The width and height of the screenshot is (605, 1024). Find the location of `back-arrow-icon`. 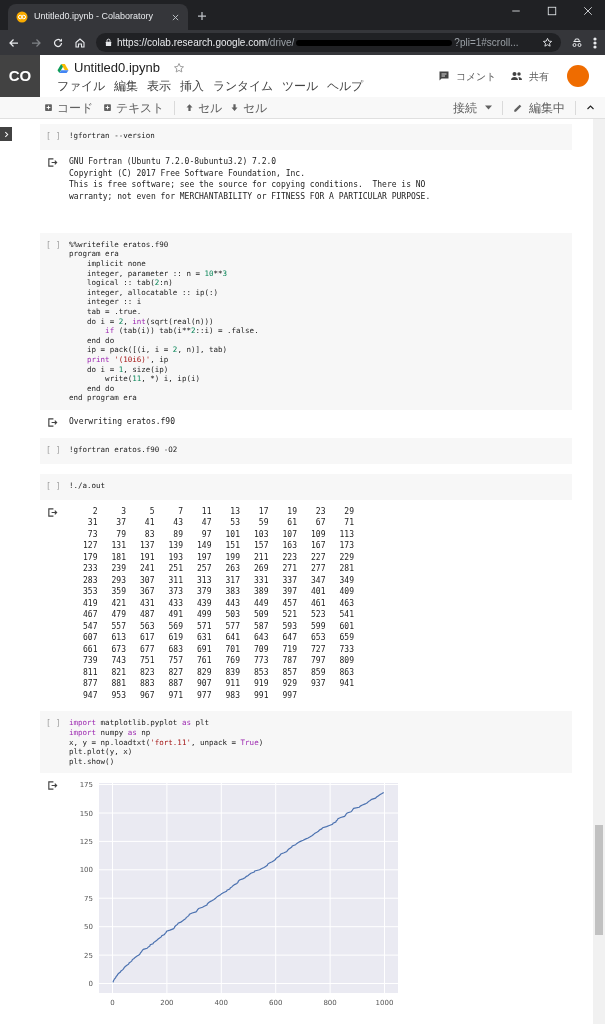

back-arrow-icon is located at coordinates (14, 42).